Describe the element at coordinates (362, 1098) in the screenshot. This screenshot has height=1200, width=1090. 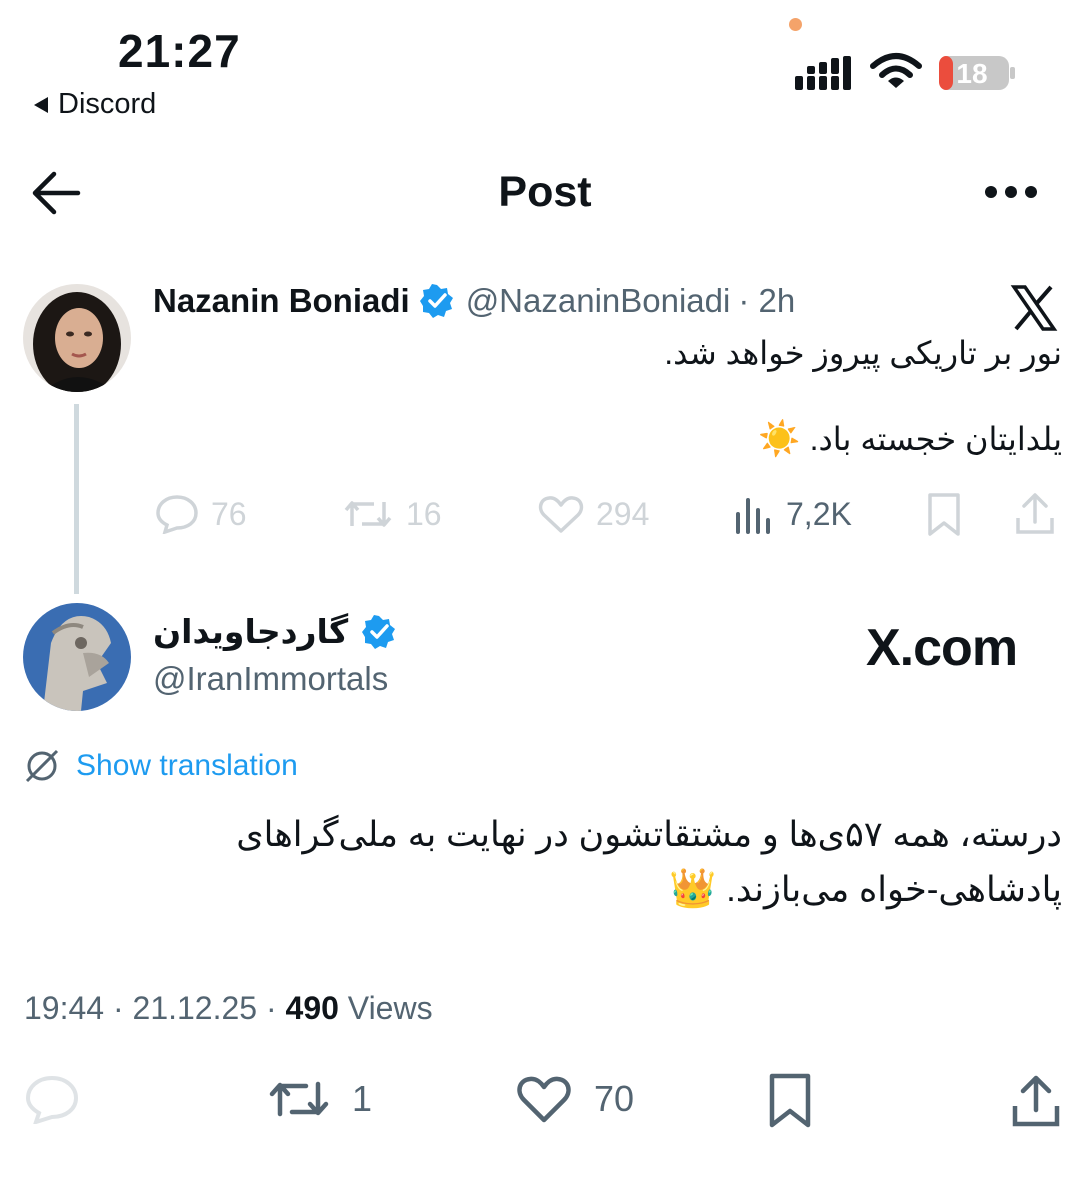
I see `repost-count: 1` at that location.